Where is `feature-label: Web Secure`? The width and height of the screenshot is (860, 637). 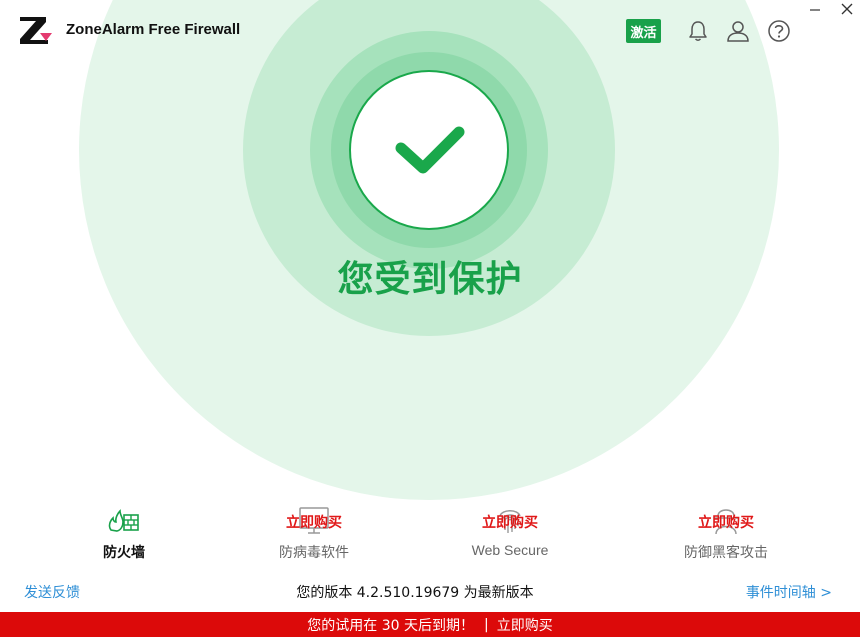 feature-label: Web Secure is located at coordinates (510, 550).